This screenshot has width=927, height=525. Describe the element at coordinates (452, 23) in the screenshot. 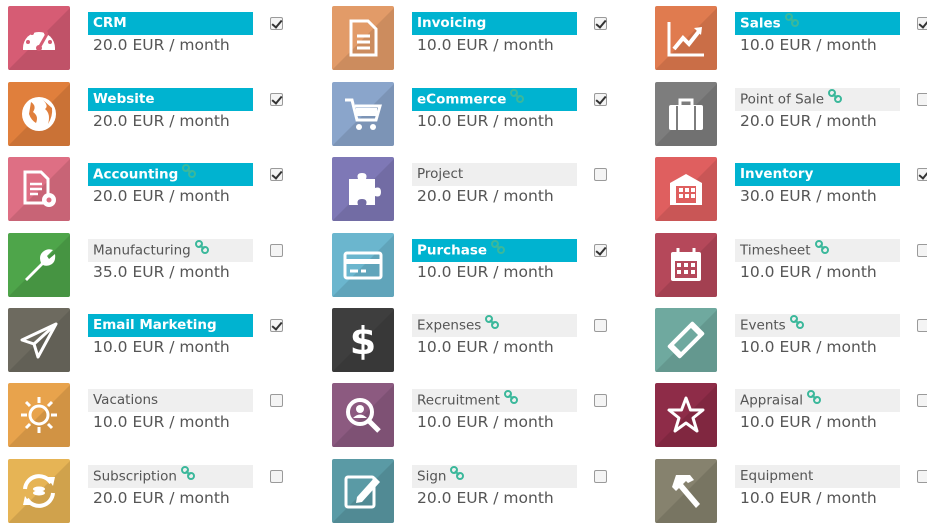

I see `app-name-label: Invoicing` at that location.